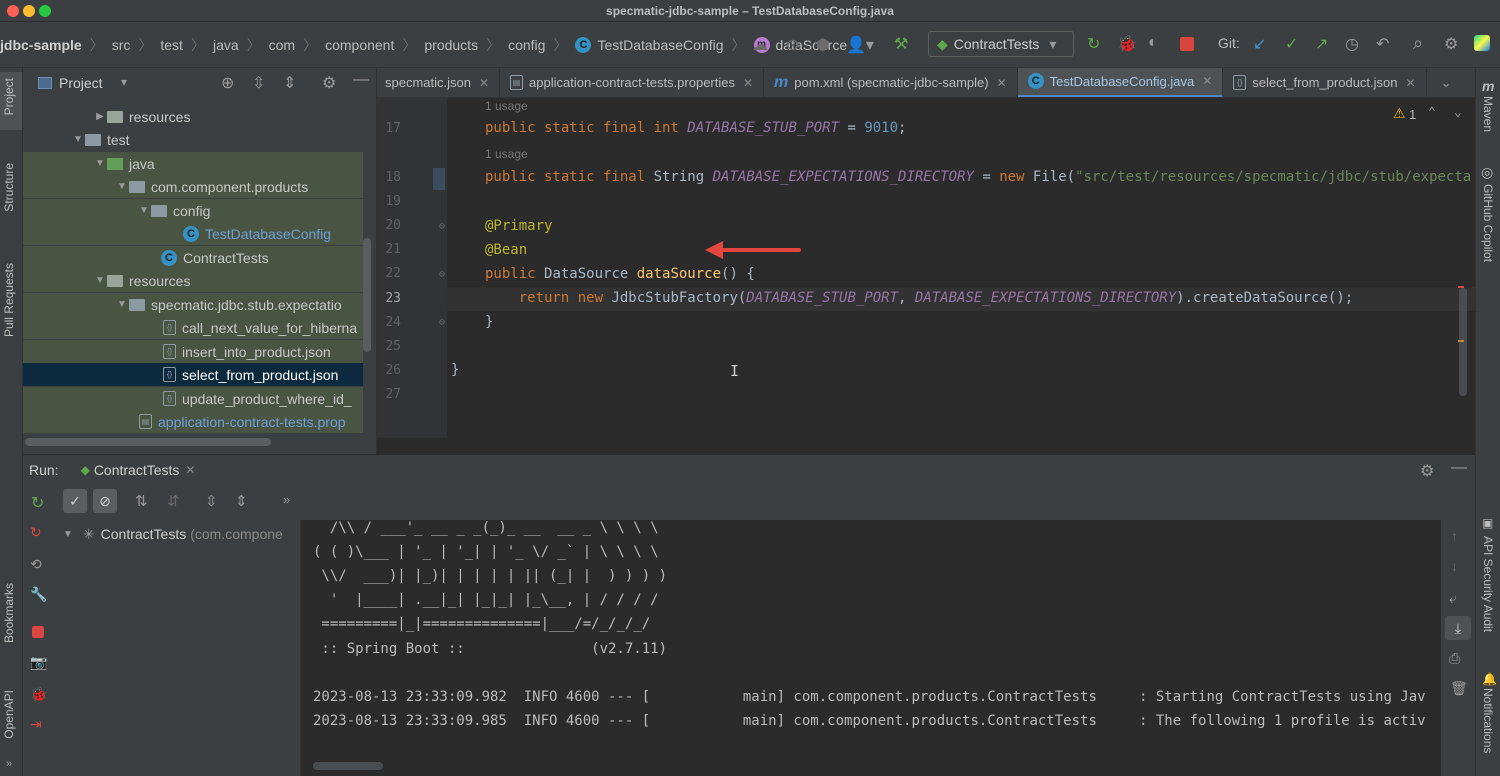 This screenshot has width=1500, height=776. I want to click on tree-item-selected: {} select_from_product.json, so click(193, 374).